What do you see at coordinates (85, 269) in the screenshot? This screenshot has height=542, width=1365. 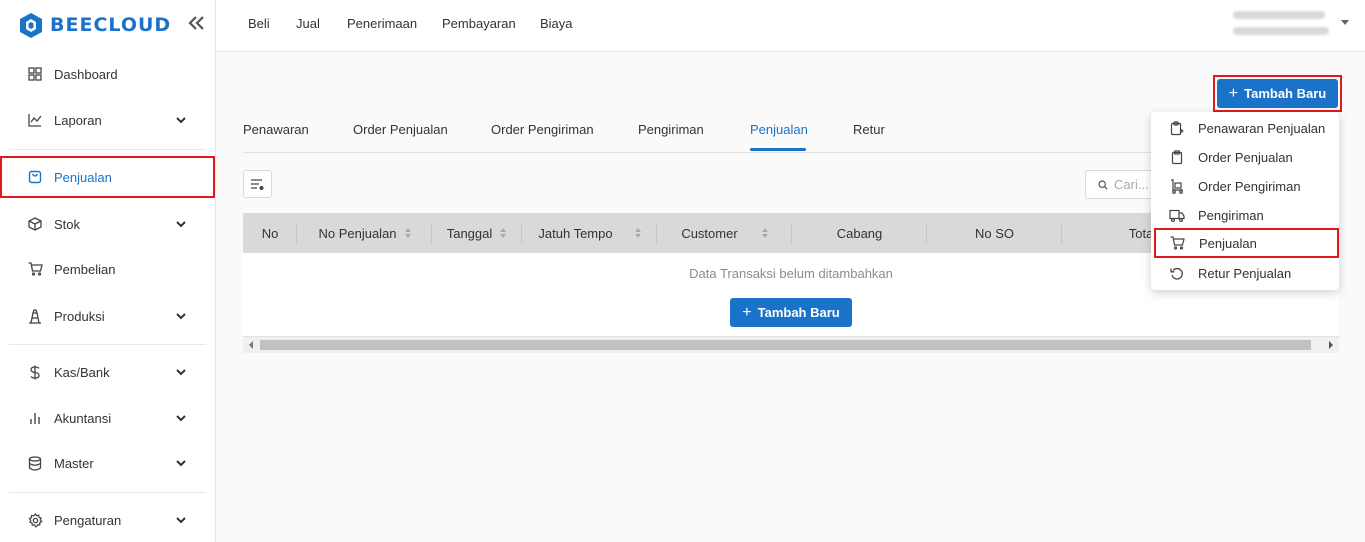 I see `sidebar-item-label: Pembelian` at bounding box center [85, 269].